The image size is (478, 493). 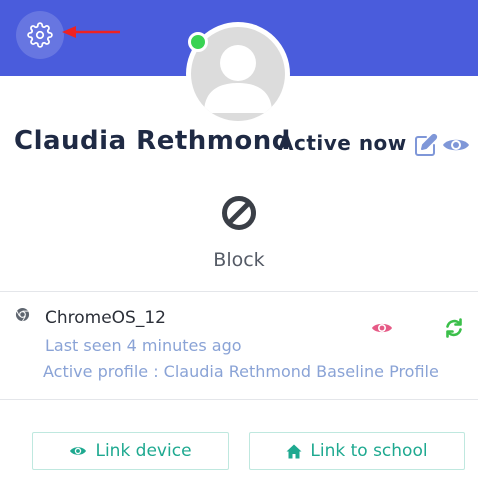 I want to click on device-name: ChromeOS_12, so click(x=105, y=318).